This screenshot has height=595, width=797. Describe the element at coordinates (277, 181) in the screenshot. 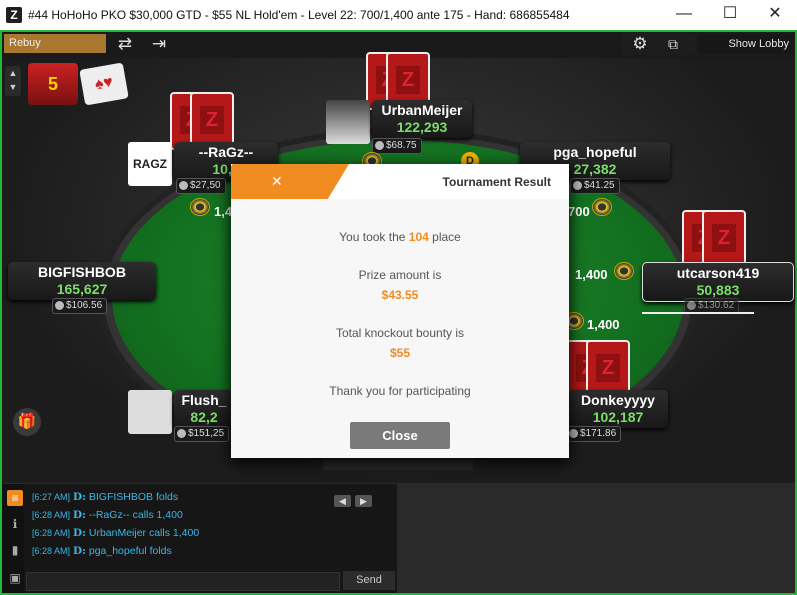

I see `dialog-close-icon: ✕` at that location.